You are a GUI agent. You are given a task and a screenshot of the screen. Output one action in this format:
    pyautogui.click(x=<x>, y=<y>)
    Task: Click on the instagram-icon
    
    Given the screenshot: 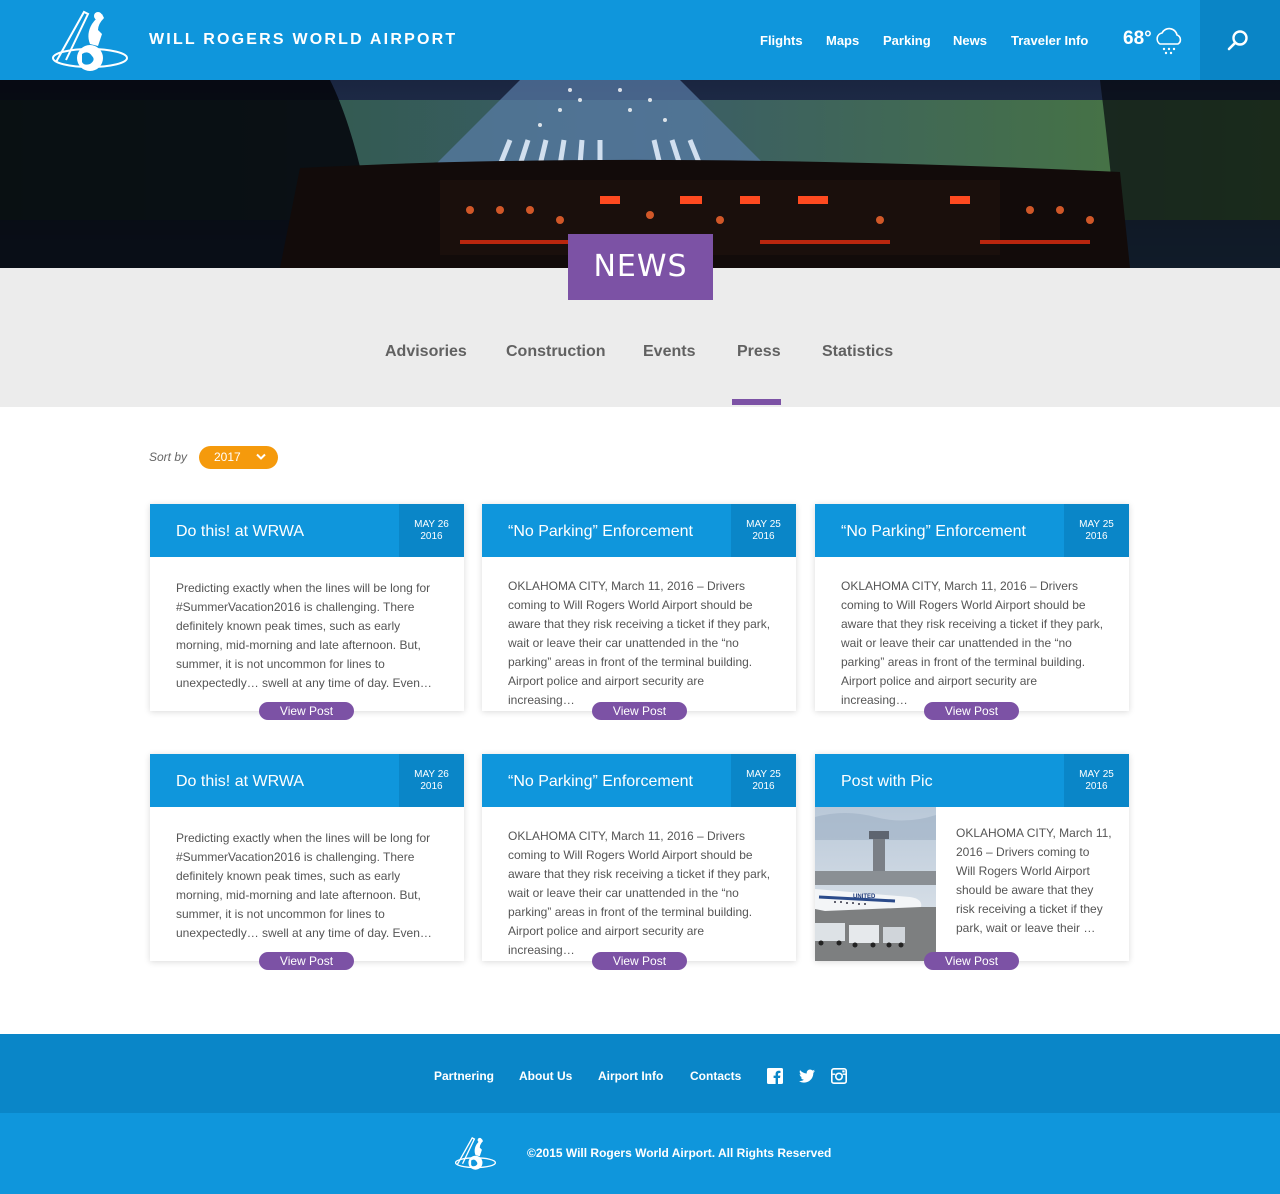 What is the action you would take?
    pyautogui.click(x=839, y=1076)
    